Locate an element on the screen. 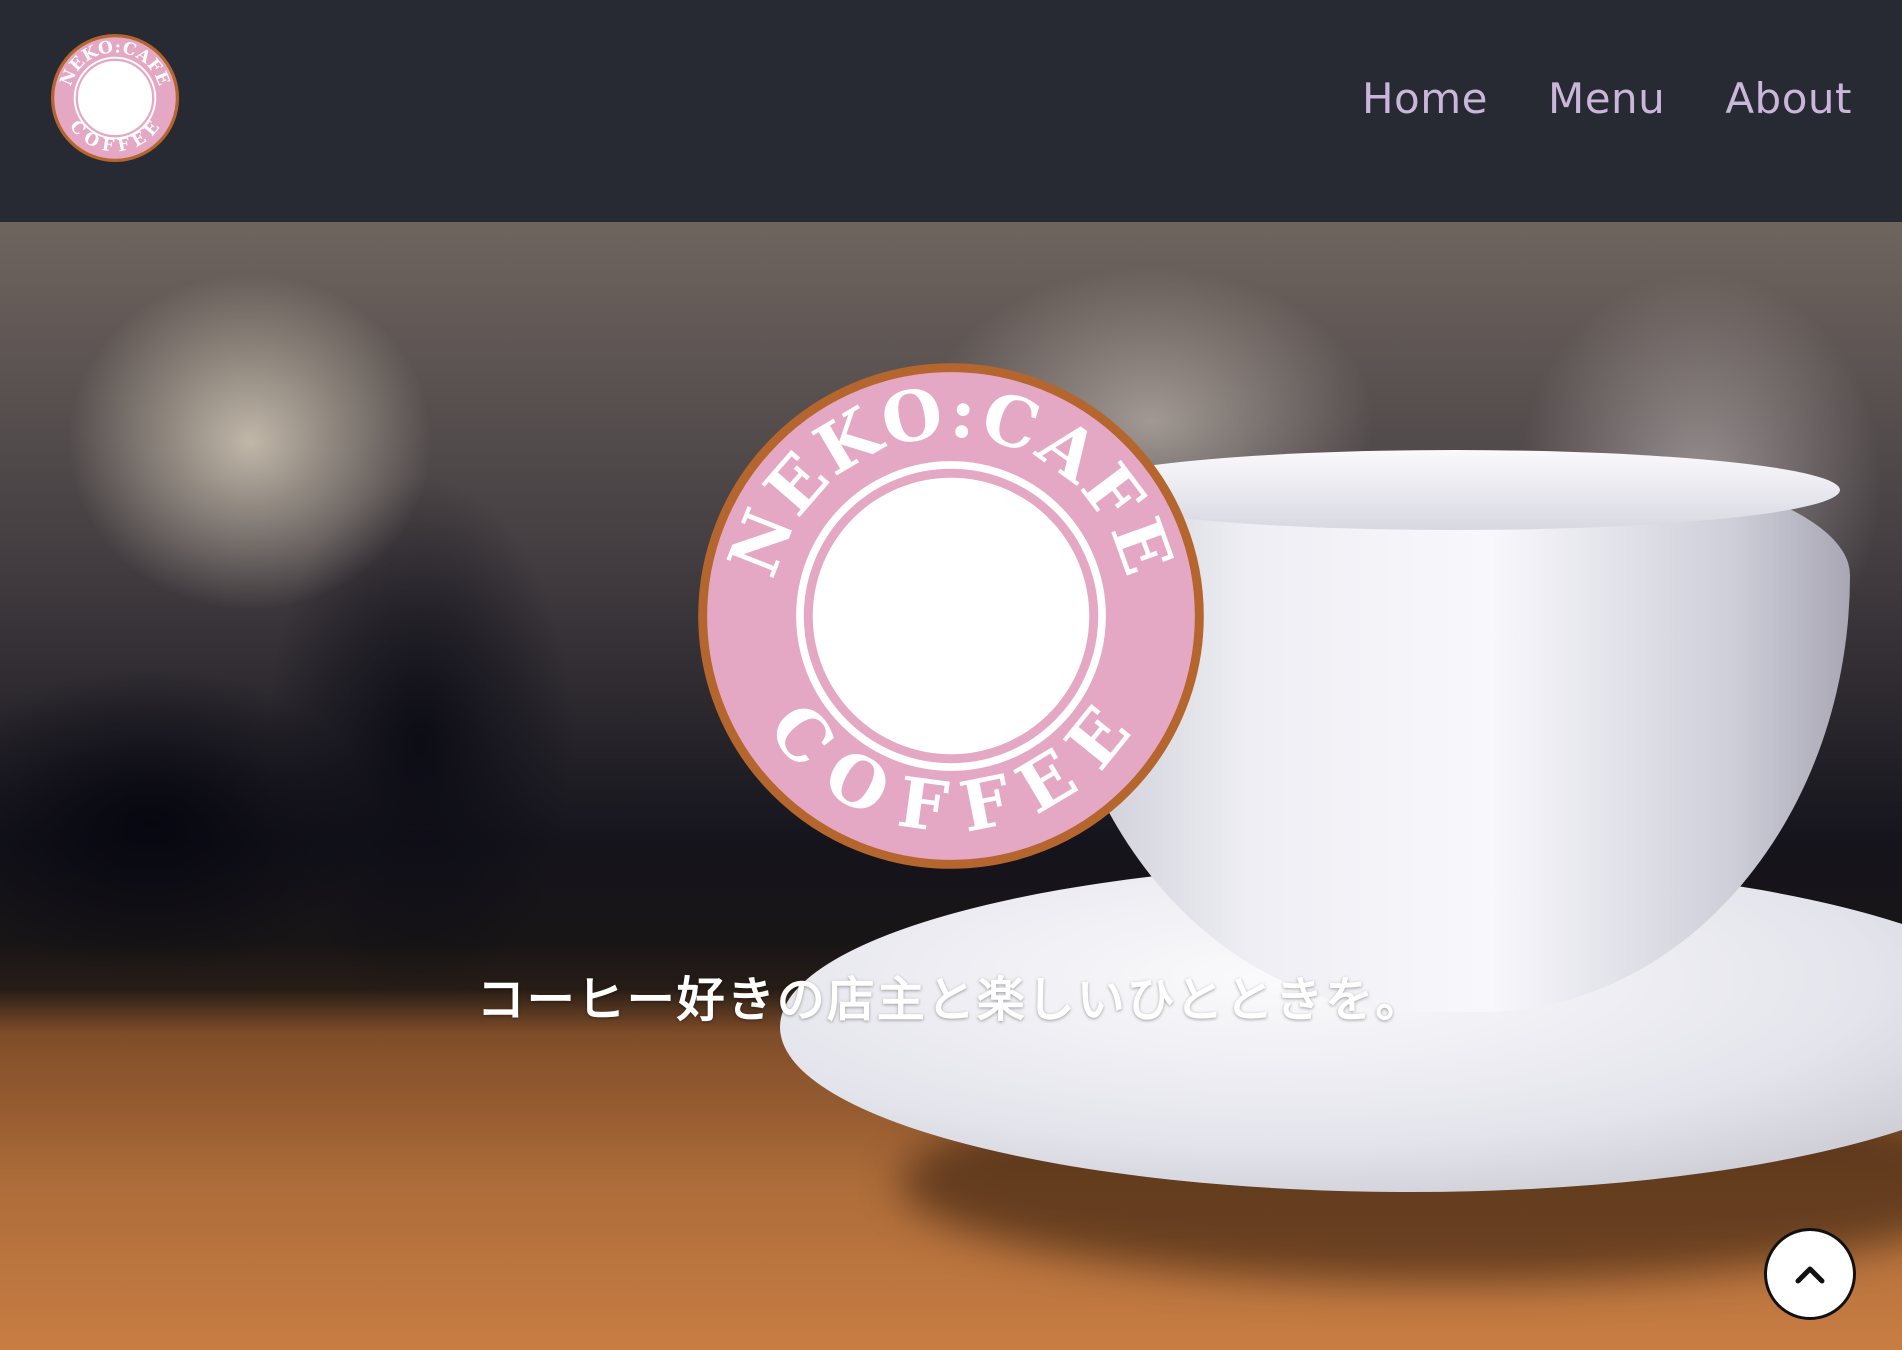 The image size is (1902, 1350). nav-home-link: Home is located at coordinates (1425, 98).